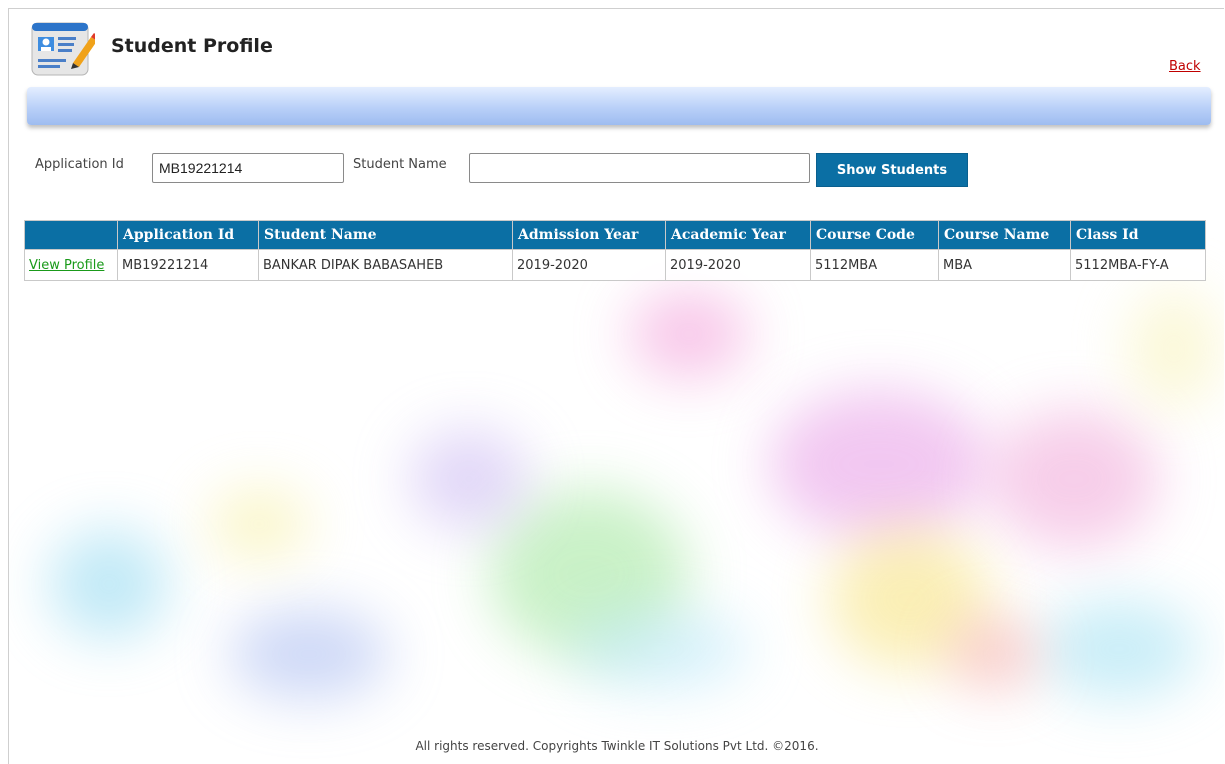 The image size is (1225, 764). I want to click on application-id-input, so click(248, 168).